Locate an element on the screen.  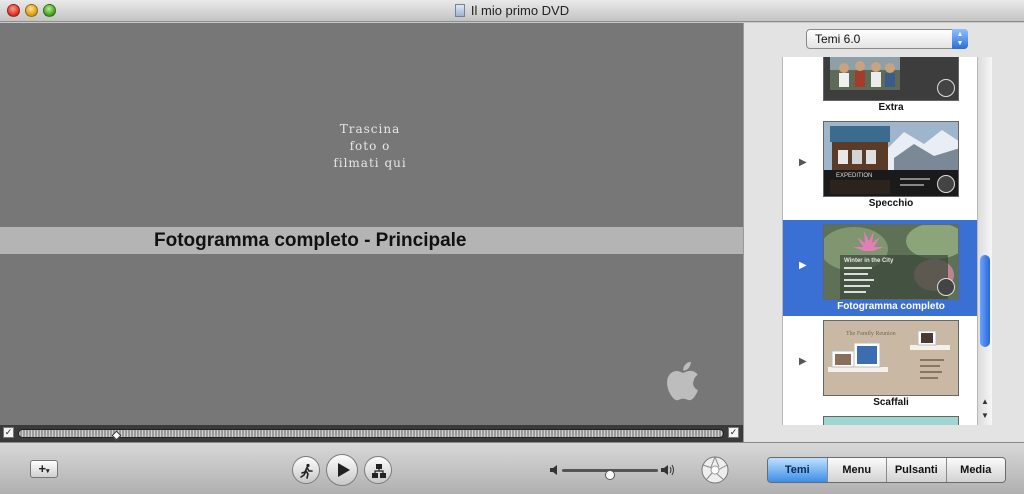
specchio-banner-text: EXPEDITION is located at coordinates (854, 176).